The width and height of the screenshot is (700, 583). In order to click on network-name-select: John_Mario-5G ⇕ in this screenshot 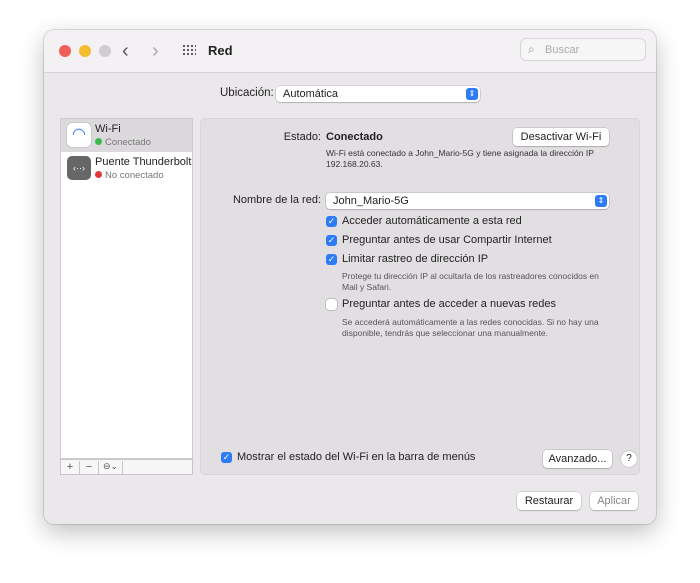, I will do `click(467, 201)`.